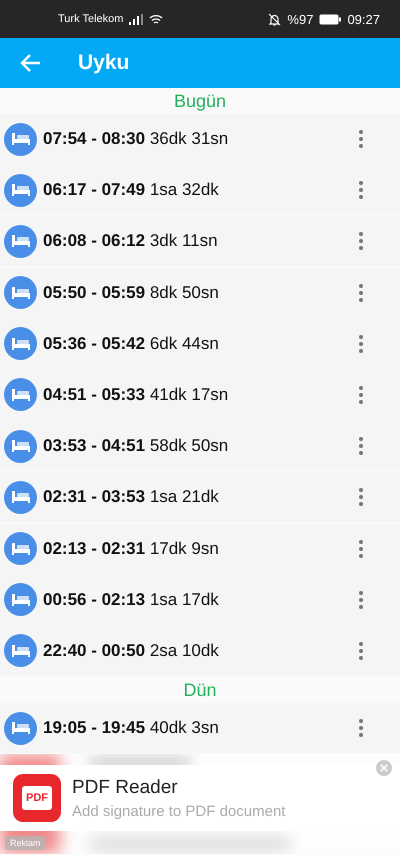  What do you see at coordinates (136, 139) in the screenshot?
I see `sleep-entry-text: 07:54 - 08:30 36dk 31sn` at bounding box center [136, 139].